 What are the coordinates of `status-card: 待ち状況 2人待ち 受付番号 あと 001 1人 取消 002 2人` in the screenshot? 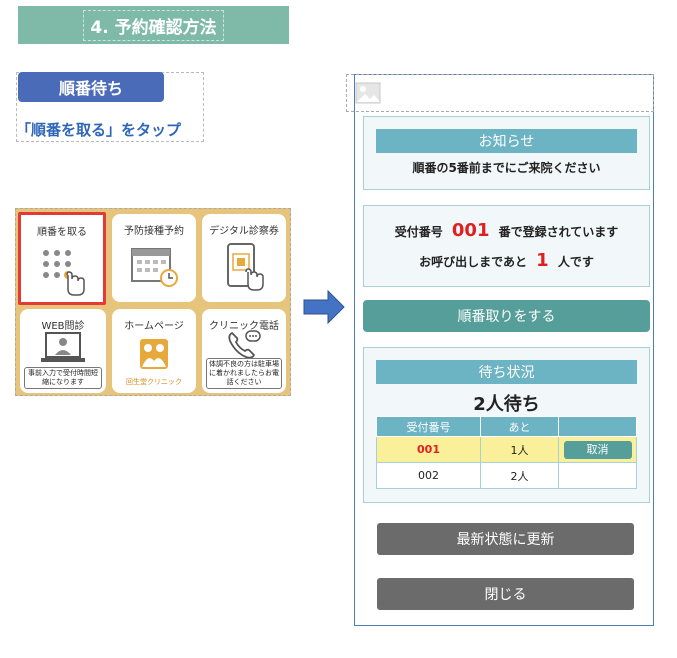 It's located at (506, 425).